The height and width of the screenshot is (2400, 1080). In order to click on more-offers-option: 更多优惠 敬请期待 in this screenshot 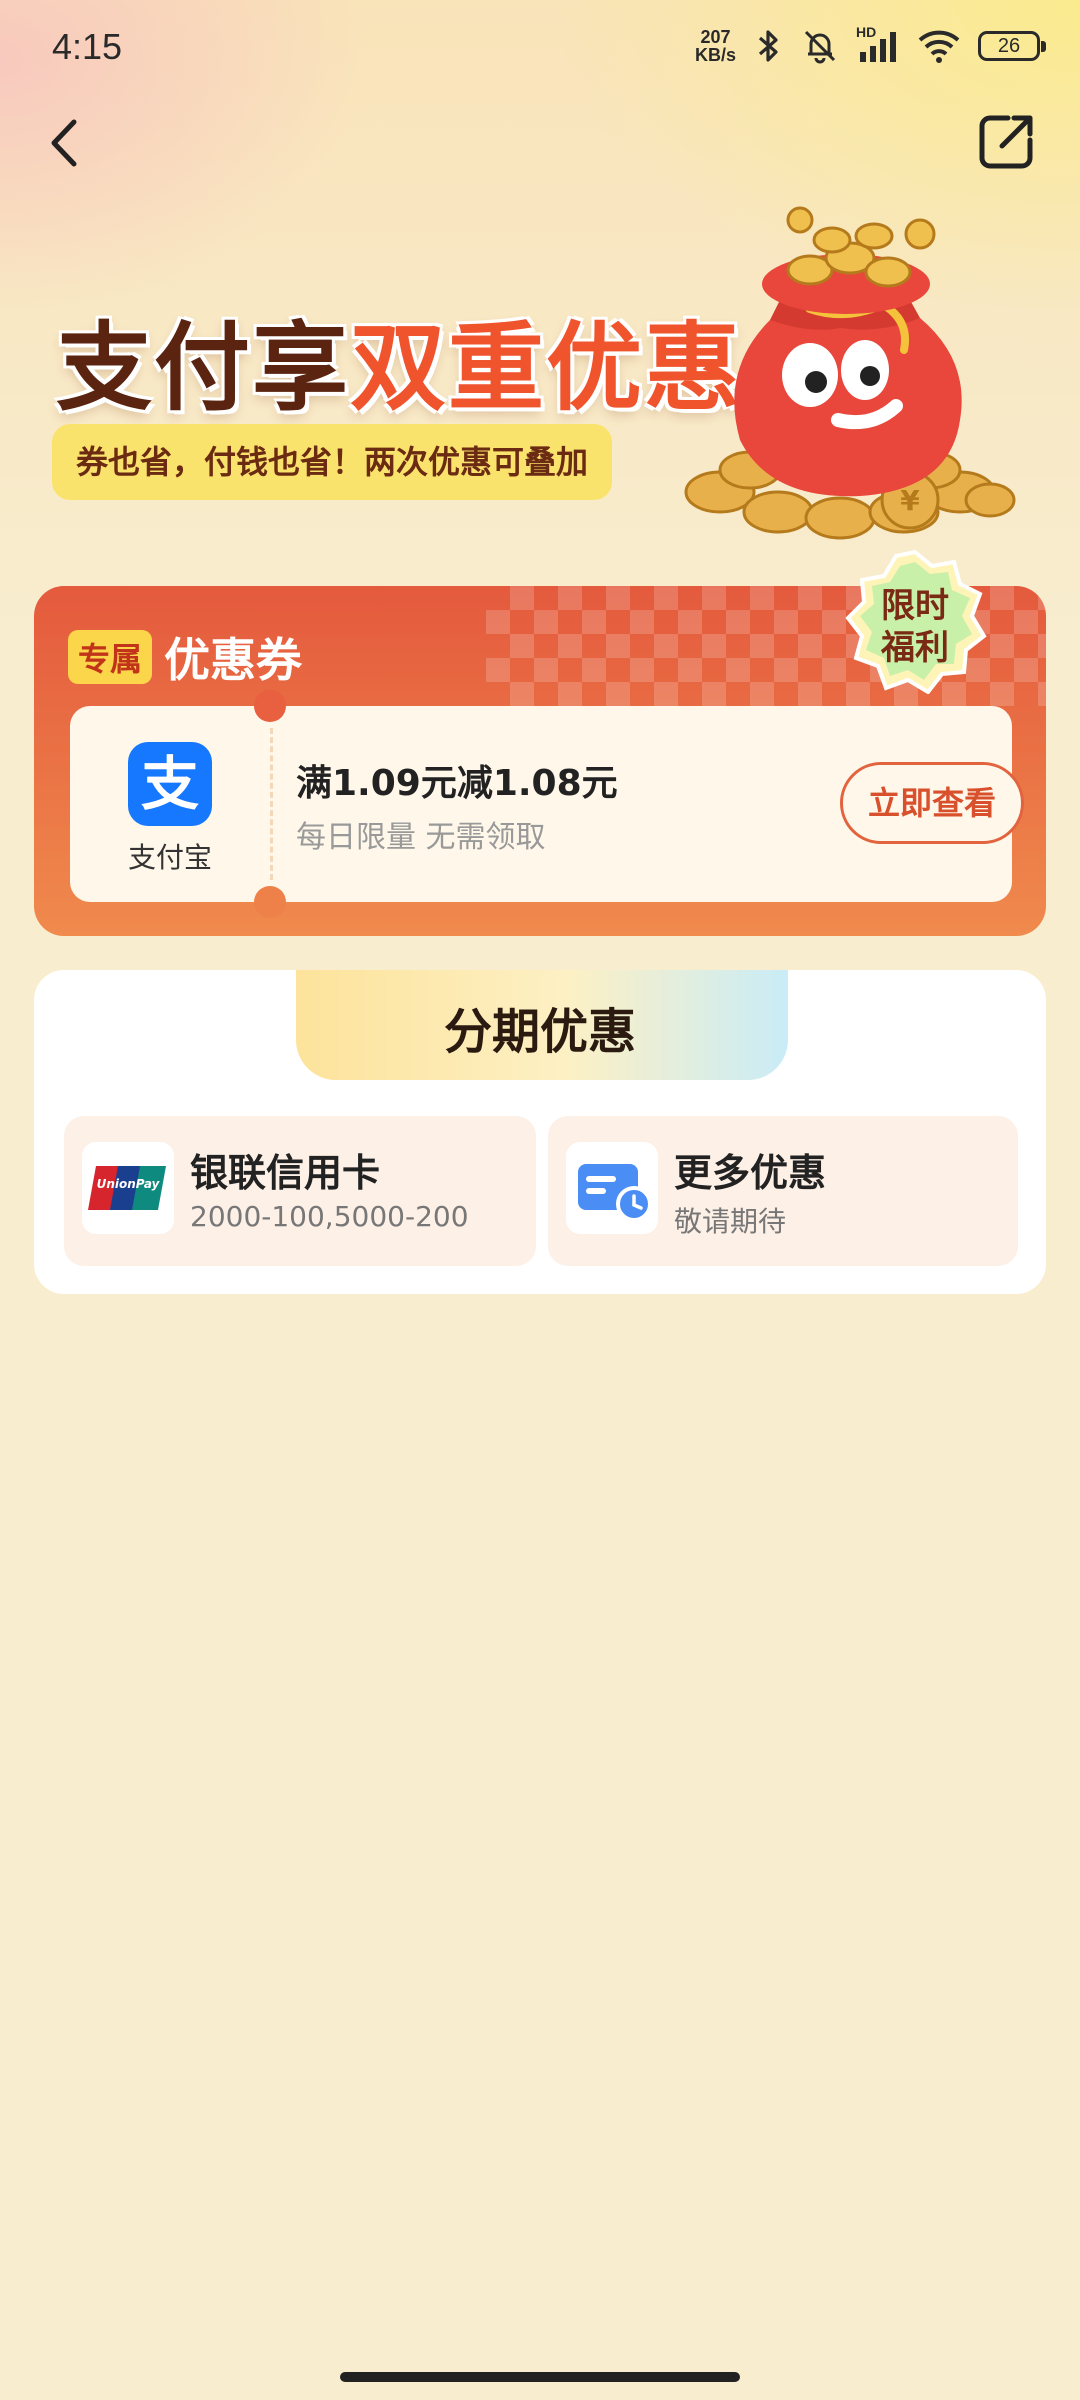, I will do `click(783, 1191)`.